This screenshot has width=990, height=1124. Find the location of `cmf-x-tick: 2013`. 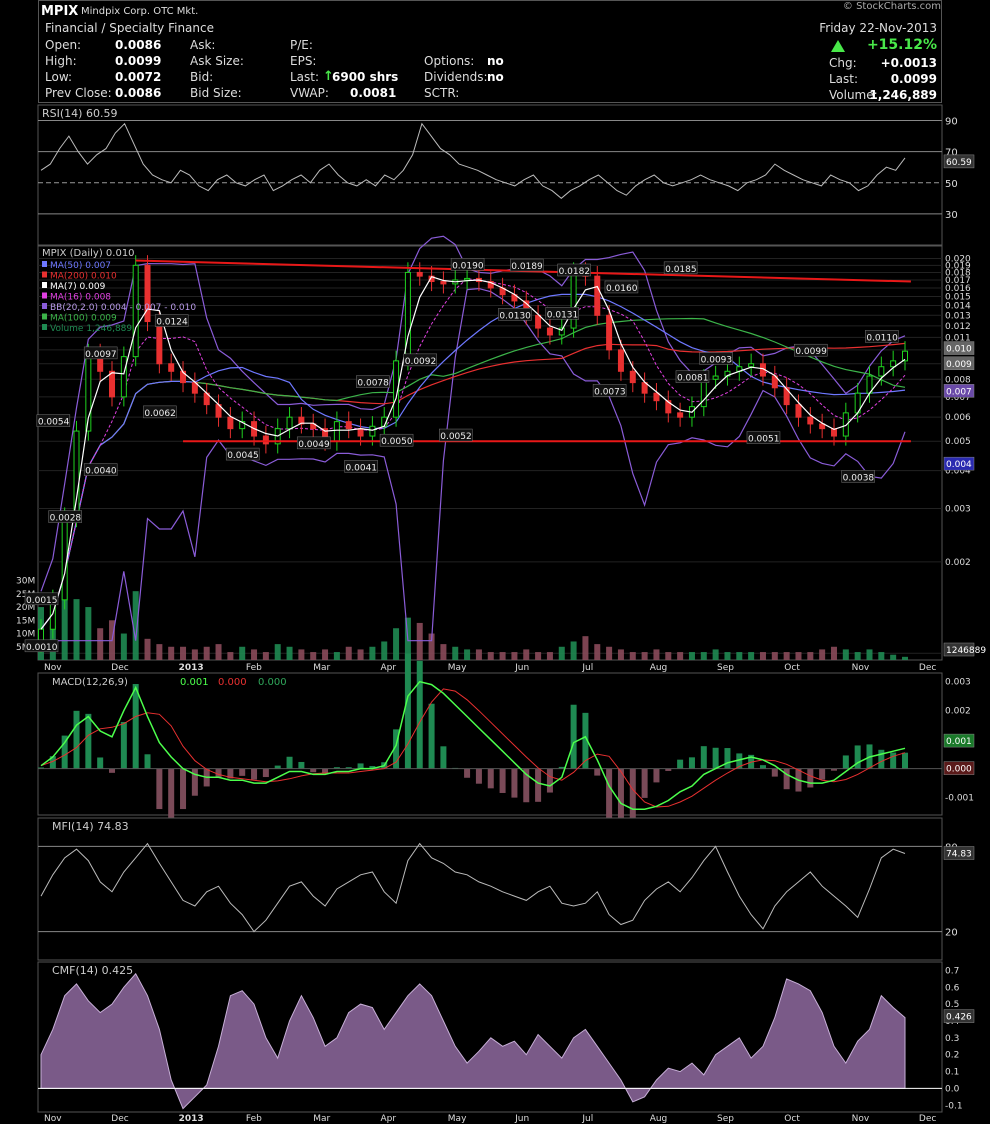

cmf-x-tick: 2013 is located at coordinates (191, 1119).